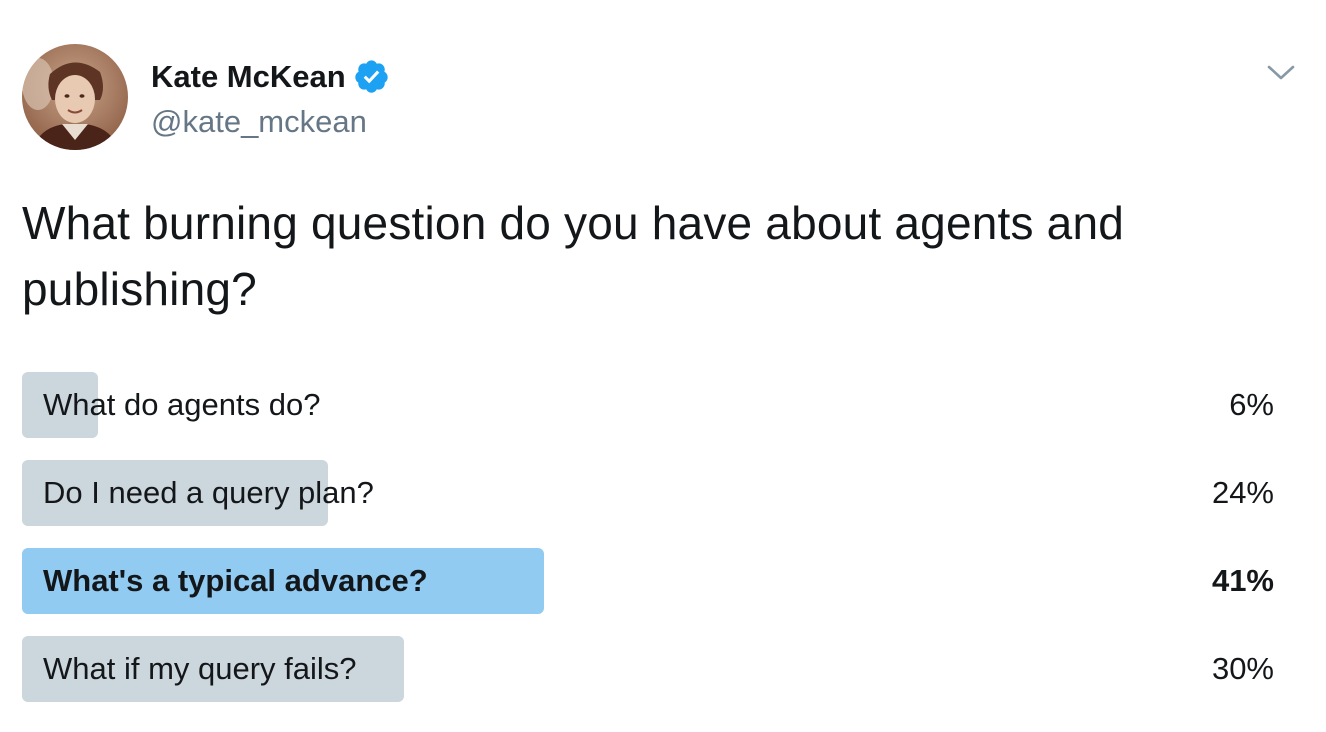 Image resolution: width=1326 pixels, height=732 pixels. Describe the element at coordinates (248, 76) in the screenshot. I see `author-name-text: Kate McKean` at that location.